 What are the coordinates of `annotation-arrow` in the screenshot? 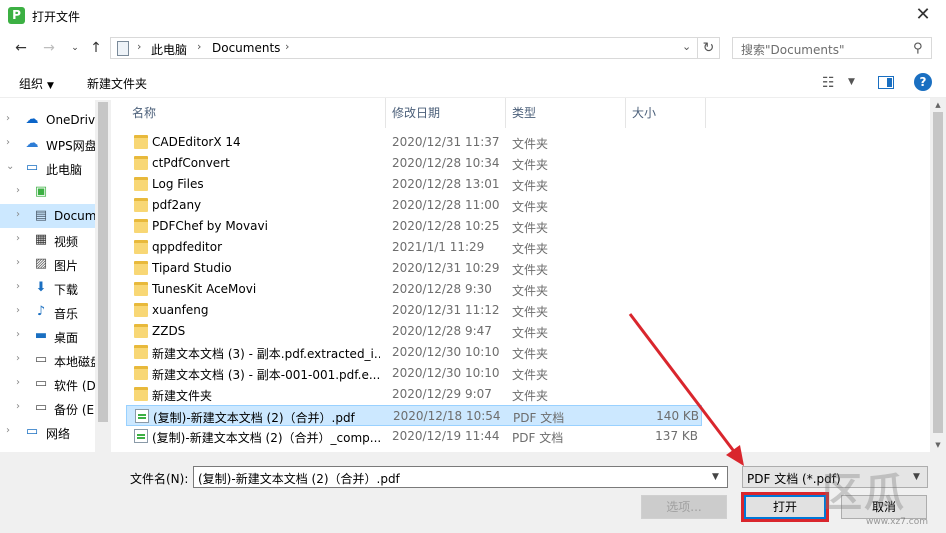 It's located at (686, 389).